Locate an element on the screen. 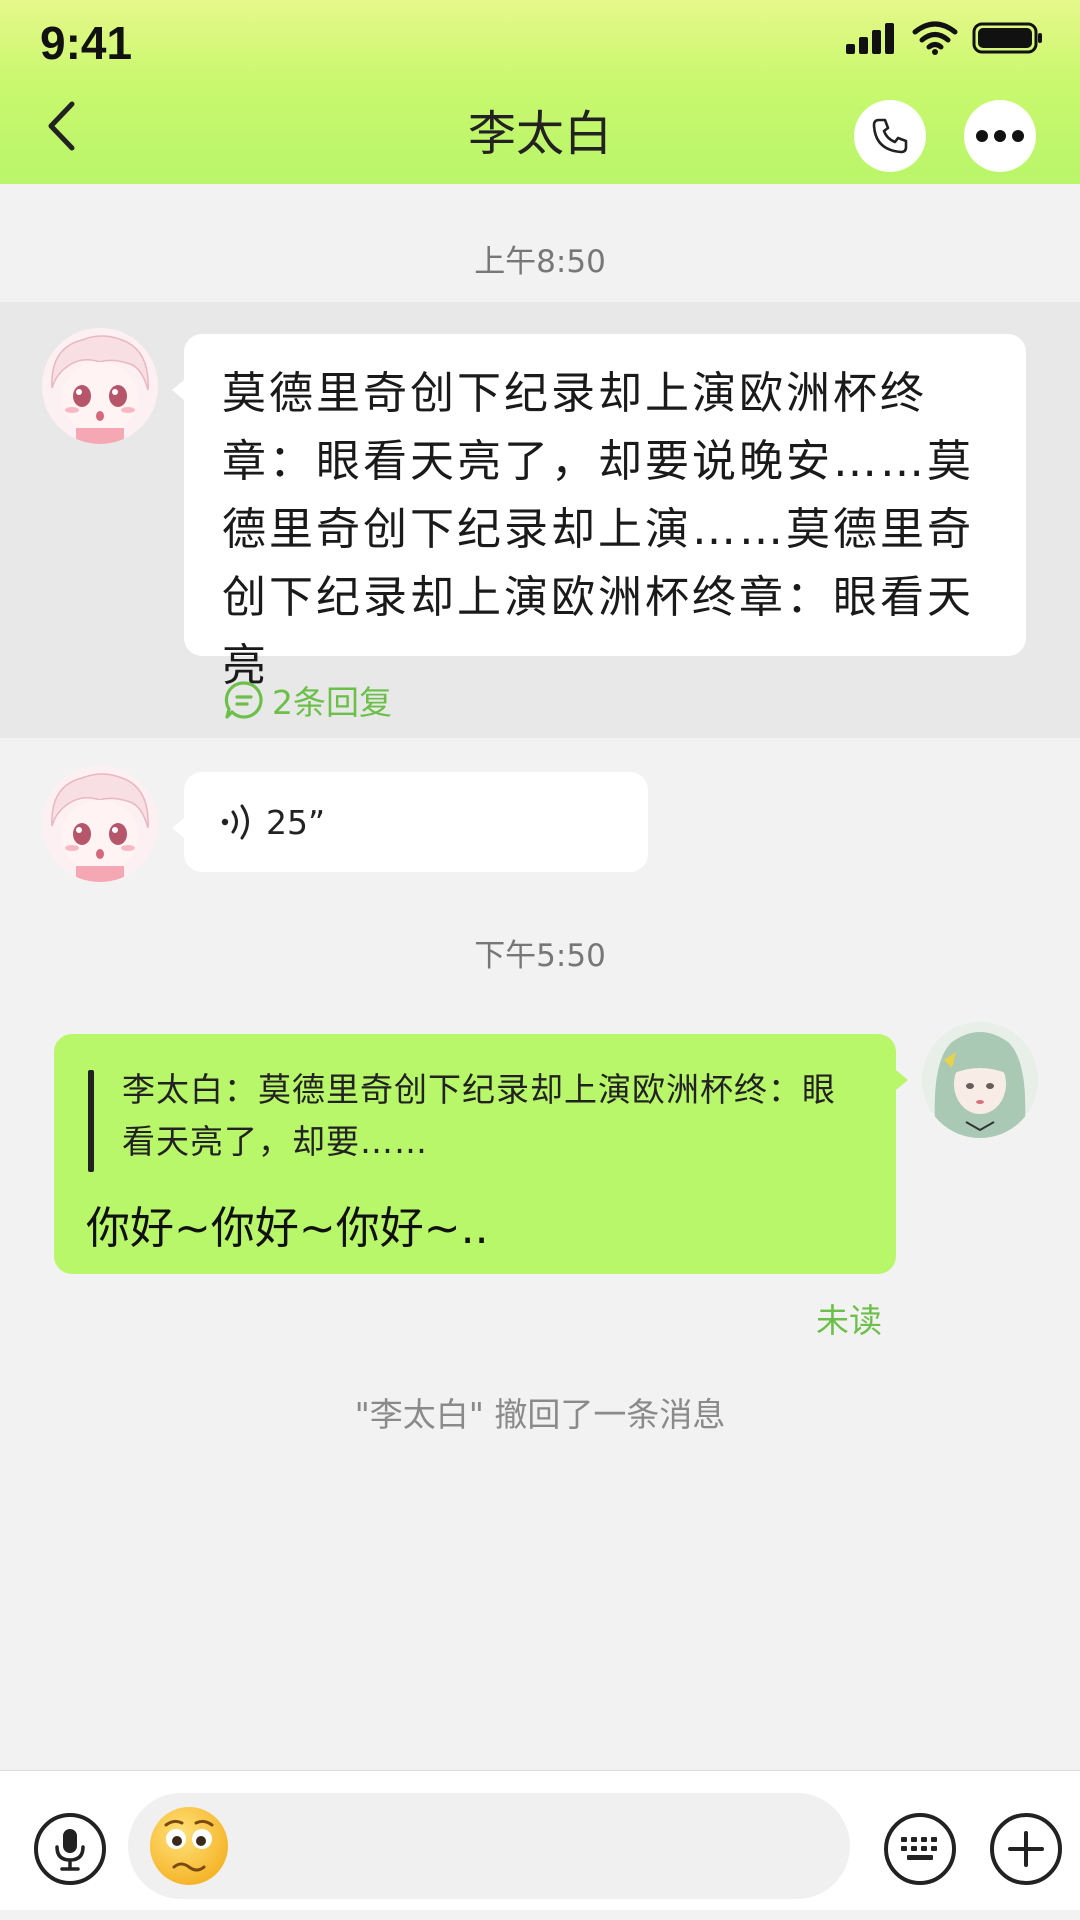  keyboard-icon is located at coordinates (919, 1848).